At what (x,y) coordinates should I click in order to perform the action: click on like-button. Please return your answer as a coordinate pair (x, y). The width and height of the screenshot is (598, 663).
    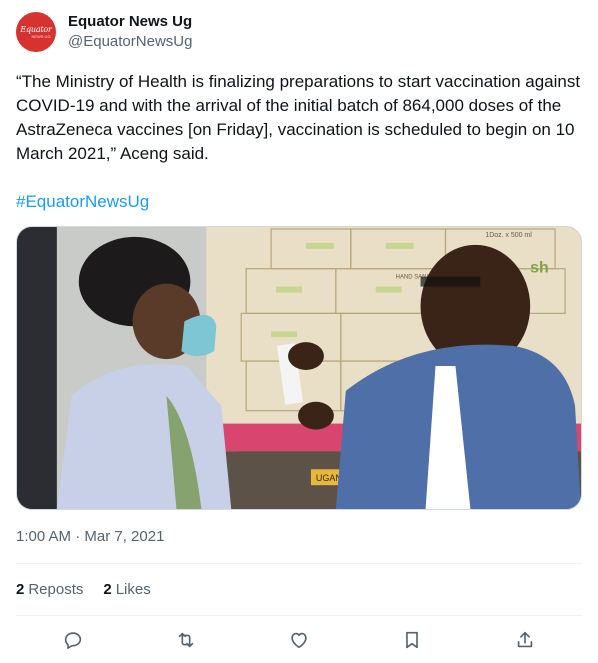
    Looking at the image, I should click on (299, 640).